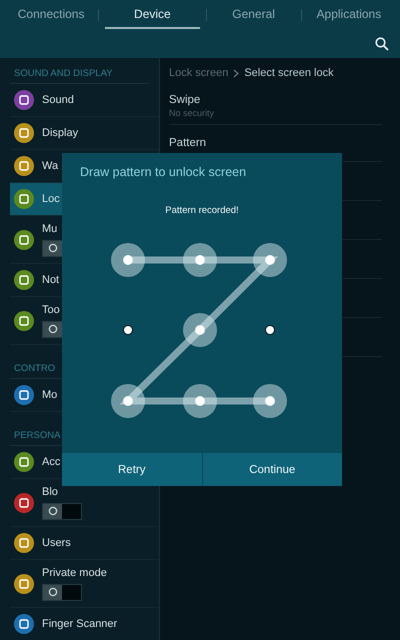 This screenshot has height=640, width=400. I want to click on breadcrumb-current: Select screen lock, so click(289, 73).